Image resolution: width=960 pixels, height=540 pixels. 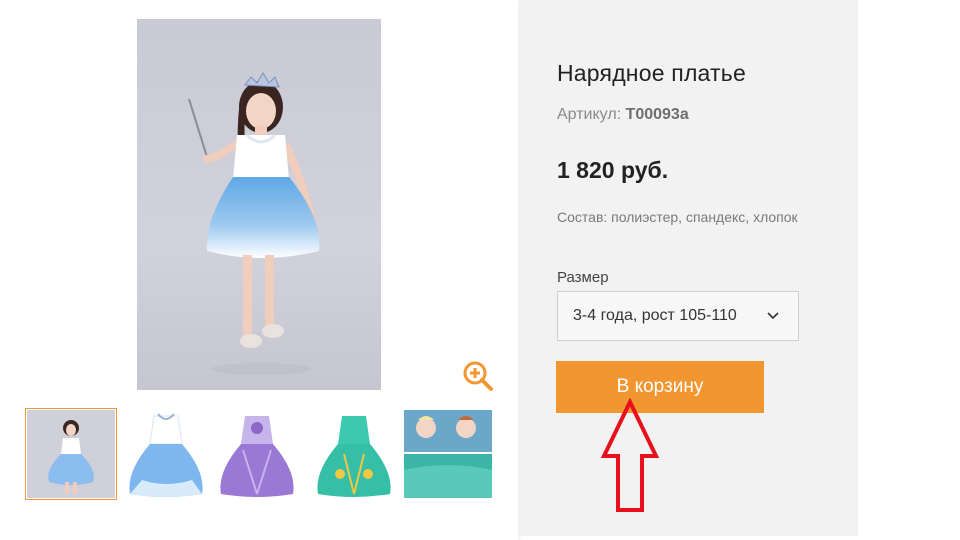 I want to click on product-title: Нарядное платье, so click(x=651, y=73).